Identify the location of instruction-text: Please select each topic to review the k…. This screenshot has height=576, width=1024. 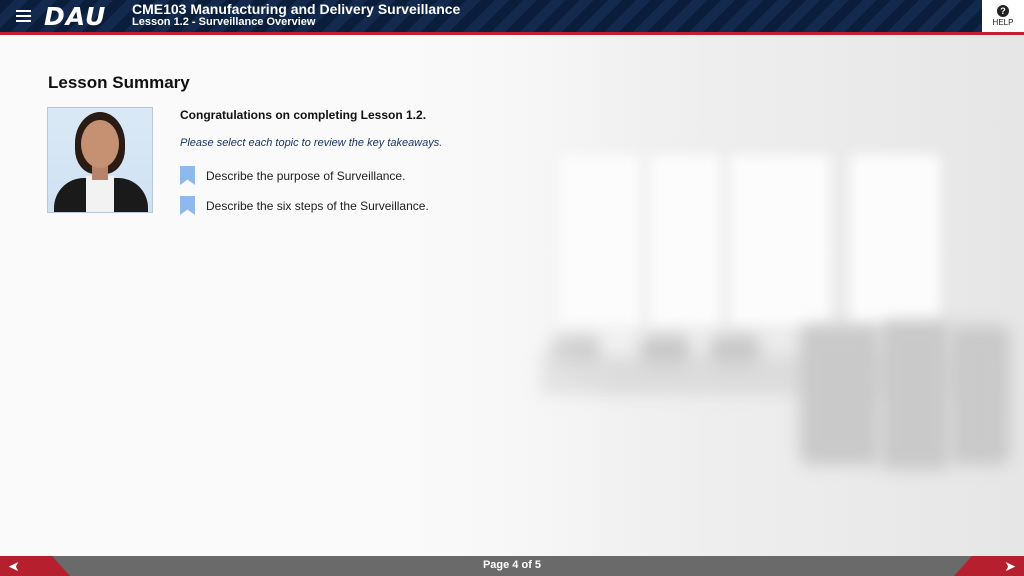
(311, 143).